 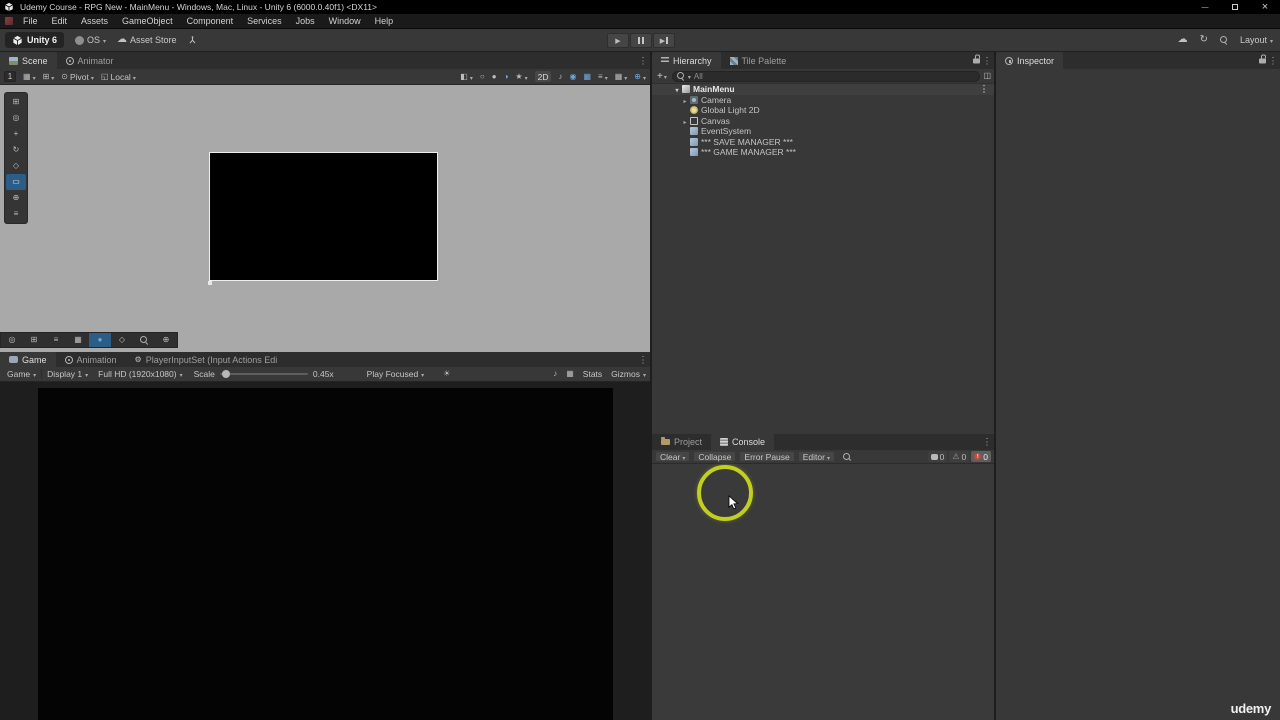 I want to click on audio-toggle-icon, so click(x=560, y=77).